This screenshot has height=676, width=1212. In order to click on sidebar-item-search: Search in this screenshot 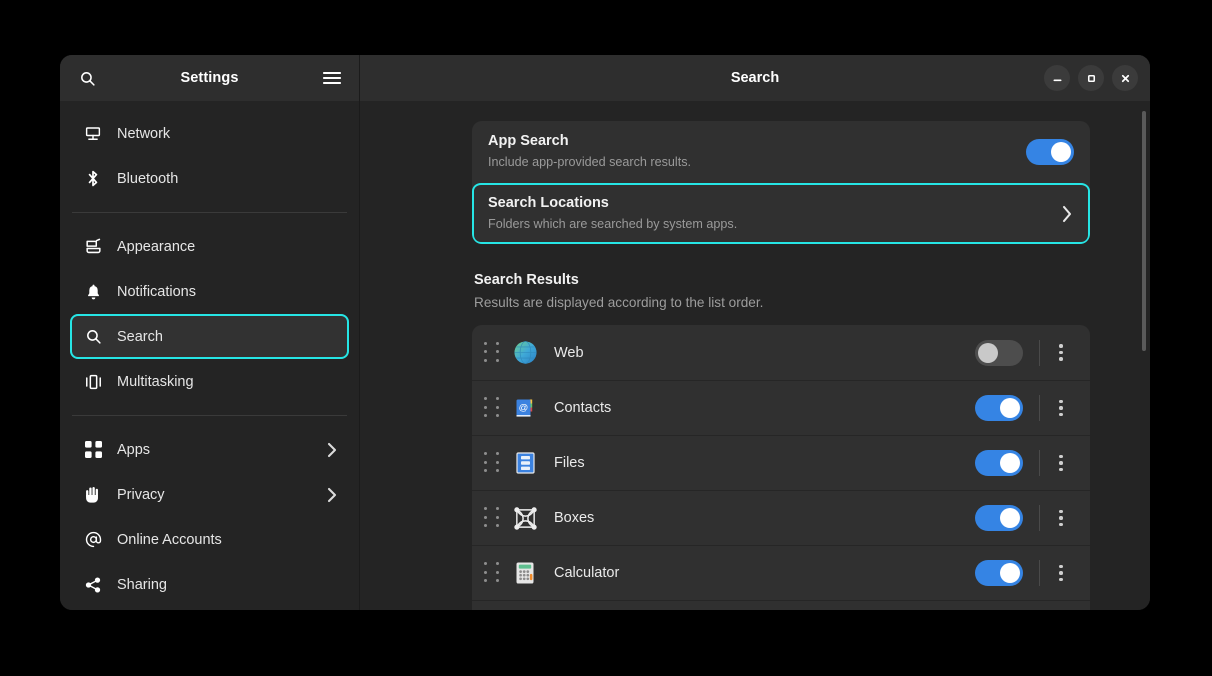, I will do `click(209, 336)`.